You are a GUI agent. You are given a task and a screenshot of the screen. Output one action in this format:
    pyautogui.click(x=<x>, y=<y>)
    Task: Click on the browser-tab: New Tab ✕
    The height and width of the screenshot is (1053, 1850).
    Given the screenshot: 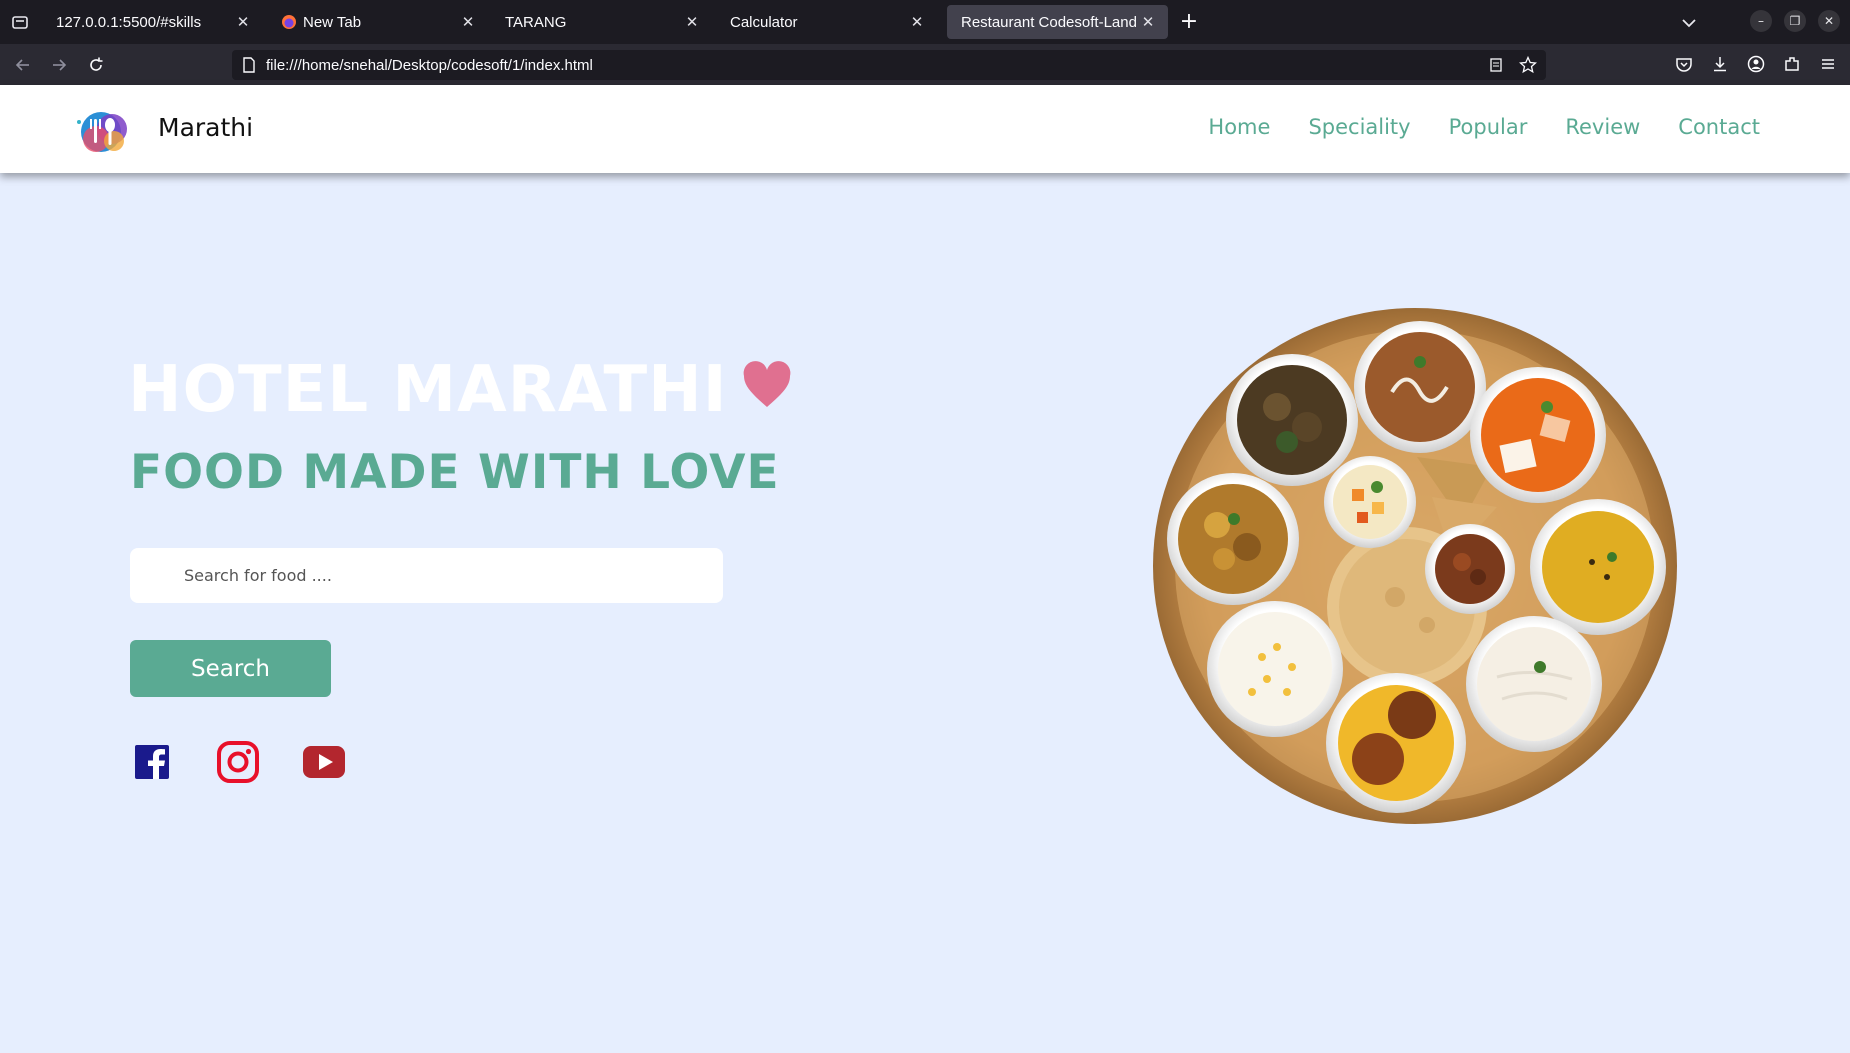 What is the action you would take?
    pyautogui.click(x=377, y=22)
    